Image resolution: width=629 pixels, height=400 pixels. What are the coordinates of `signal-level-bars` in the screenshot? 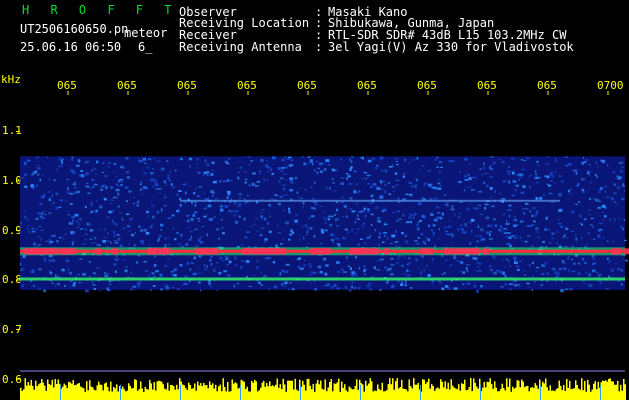 It's located at (323, 389).